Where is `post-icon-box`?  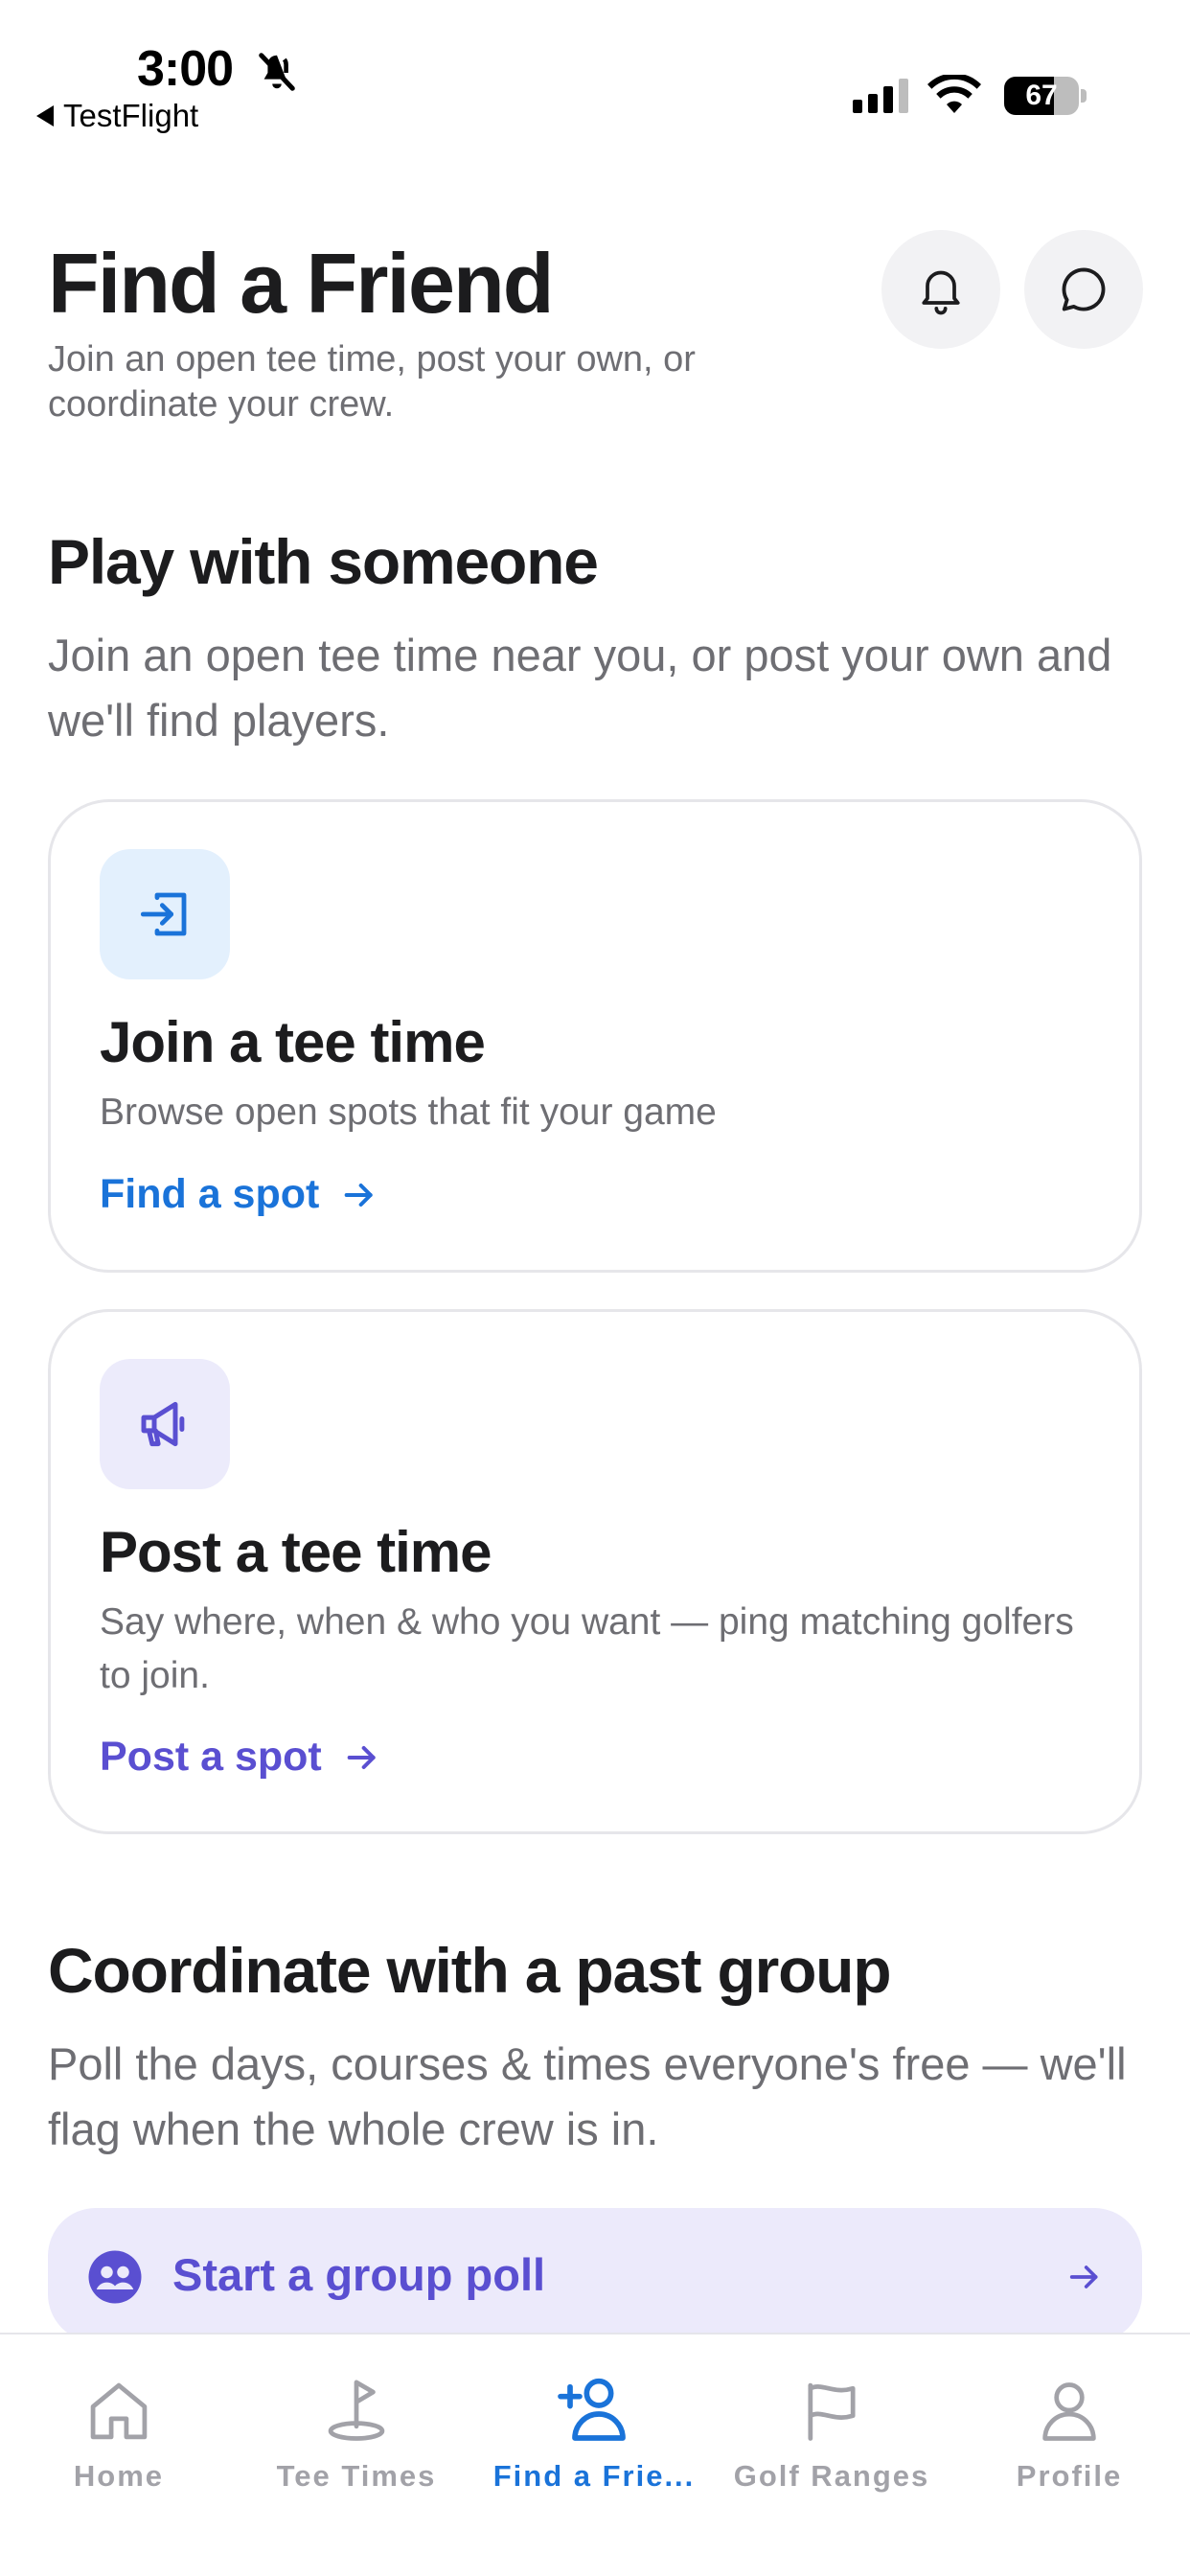 post-icon-box is located at coordinates (165, 1424).